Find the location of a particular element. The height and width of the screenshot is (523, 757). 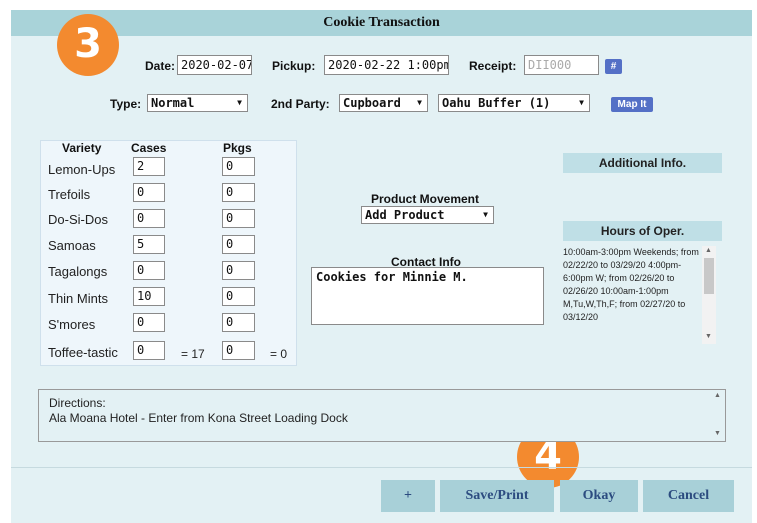

product-movement-value: Add Product is located at coordinates (405, 215).